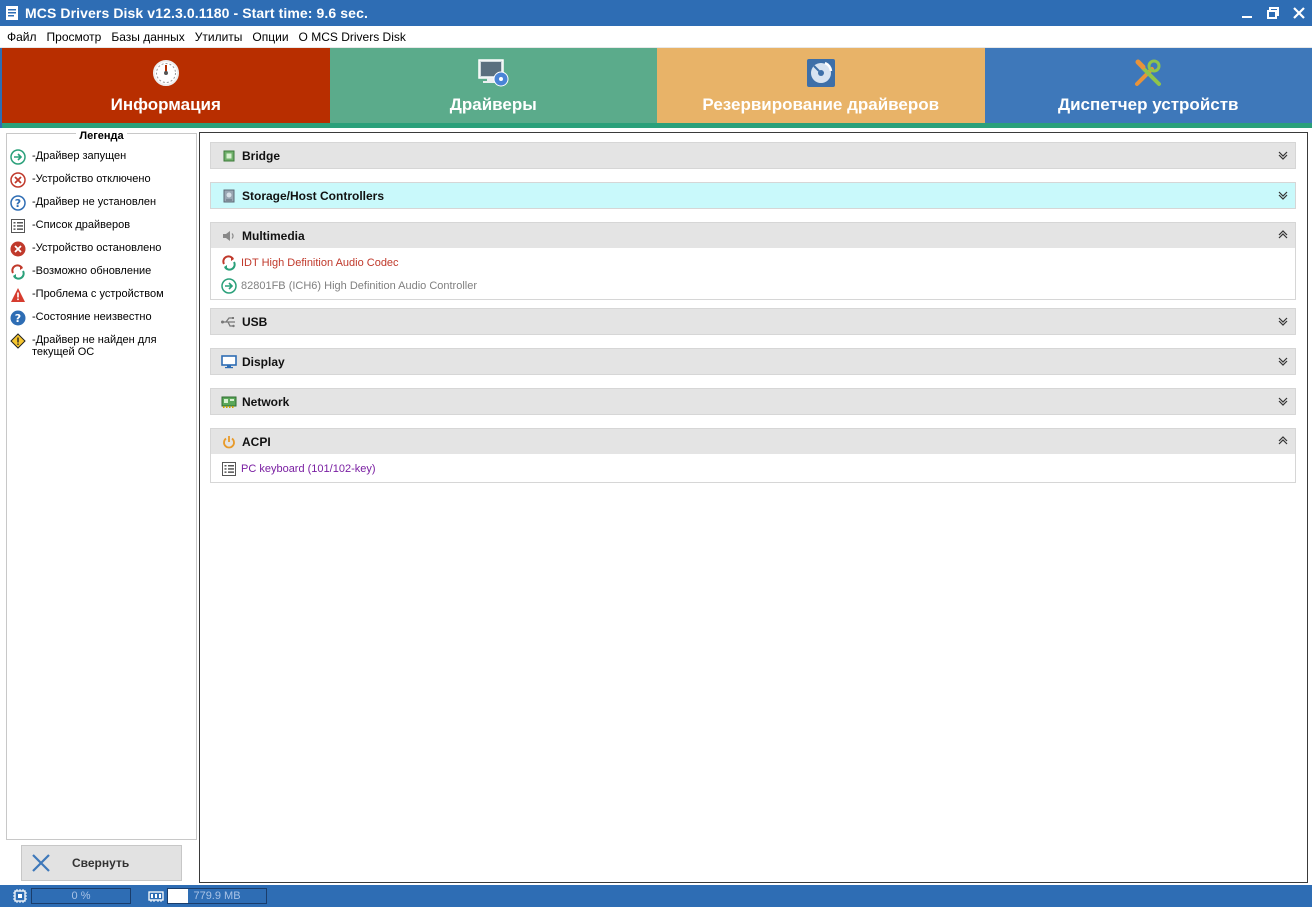 This screenshot has width=1312, height=907. Describe the element at coordinates (753, 468) in the screenshot. I see `device-item: PC keyboard (101/102-key)` at that location.